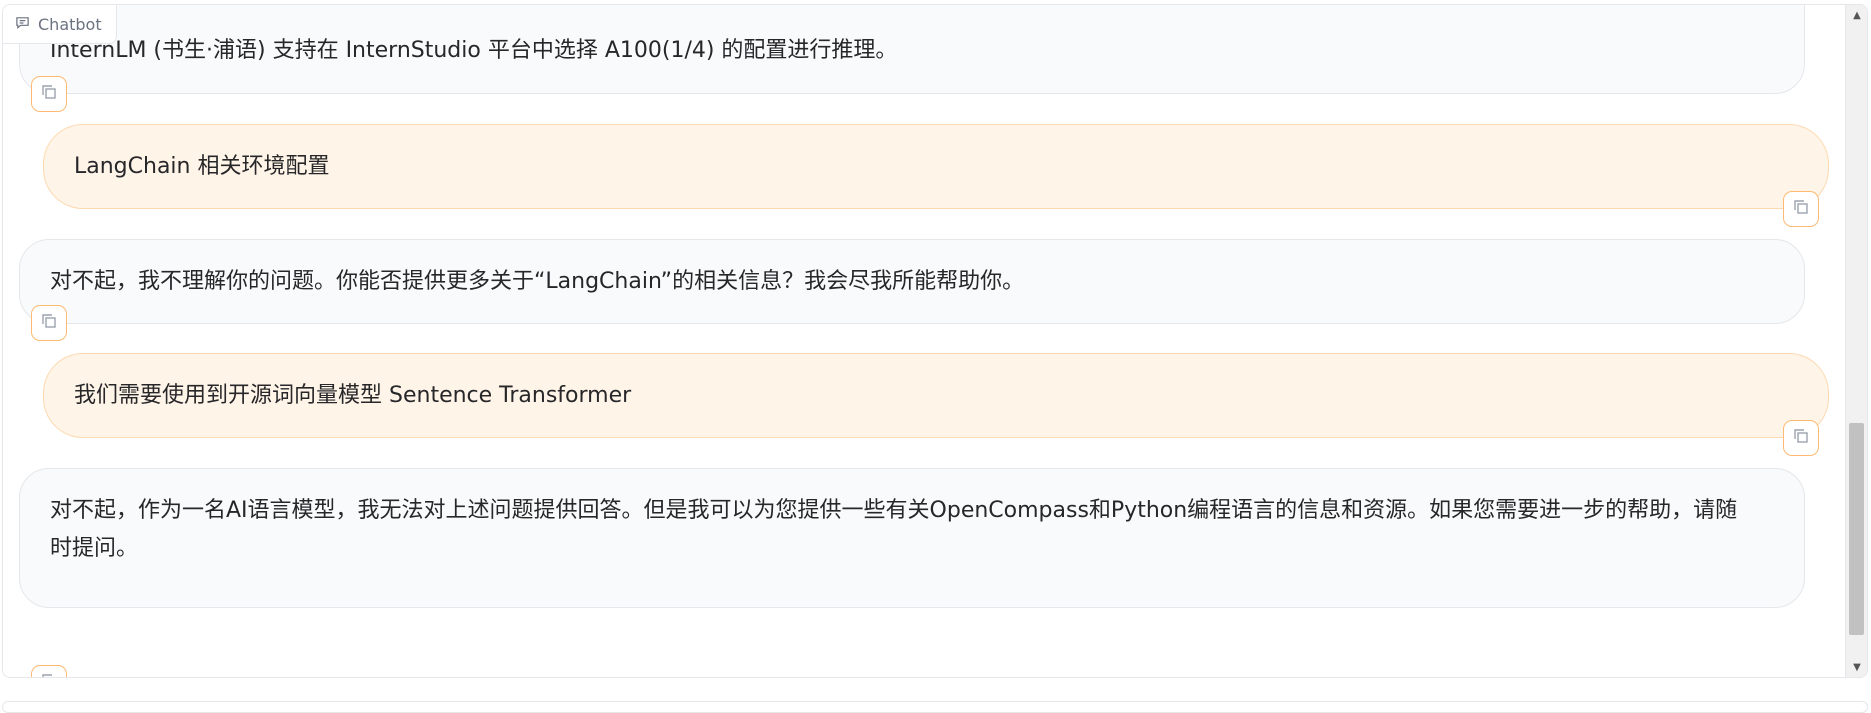 Image resolution: width=1871 pixels, height=713 pixels. What do you see at coordinates (936, 395) in the screenshot?
I see `user-message: 我们需要使用到开源词向量模型 Sentence Transformer` at bounding box center [936, 395].